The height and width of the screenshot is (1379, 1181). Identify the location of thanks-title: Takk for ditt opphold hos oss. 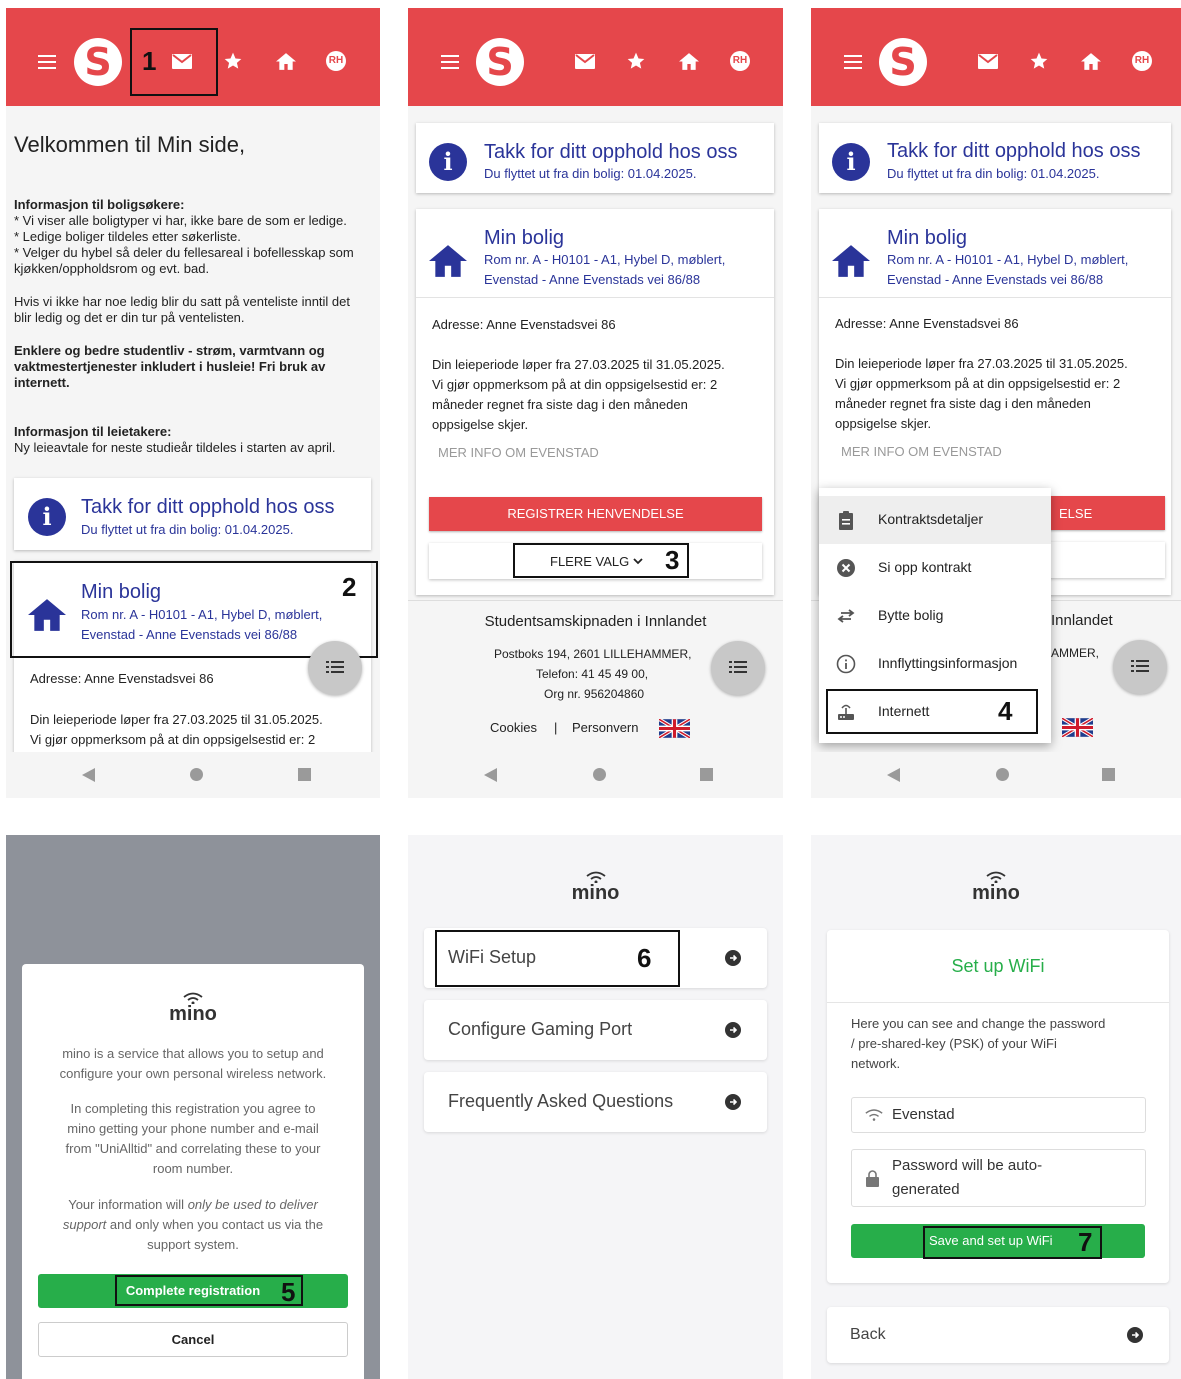
(1014, 151).